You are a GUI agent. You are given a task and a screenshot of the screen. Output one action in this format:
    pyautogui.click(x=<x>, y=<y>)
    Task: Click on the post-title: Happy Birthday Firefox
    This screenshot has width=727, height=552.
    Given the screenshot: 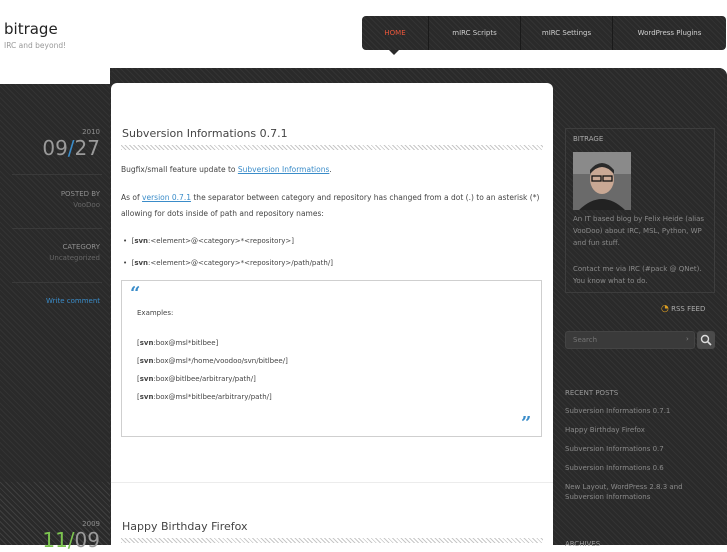 What is the action you would take?
    pyautogui.click(x=185, y=526)
    